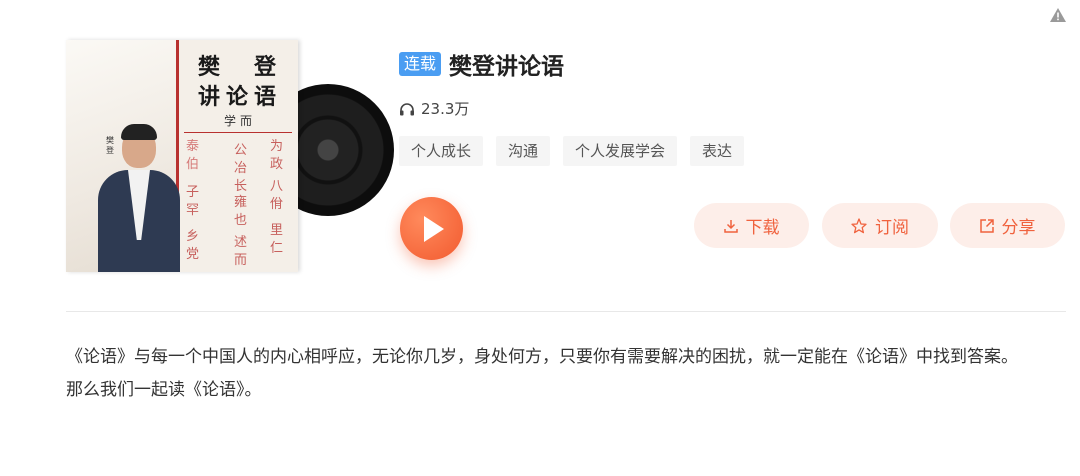  Describe the element at coordinates (1007, 225) in the screenshot. I see `share-button: 分享` at that location.